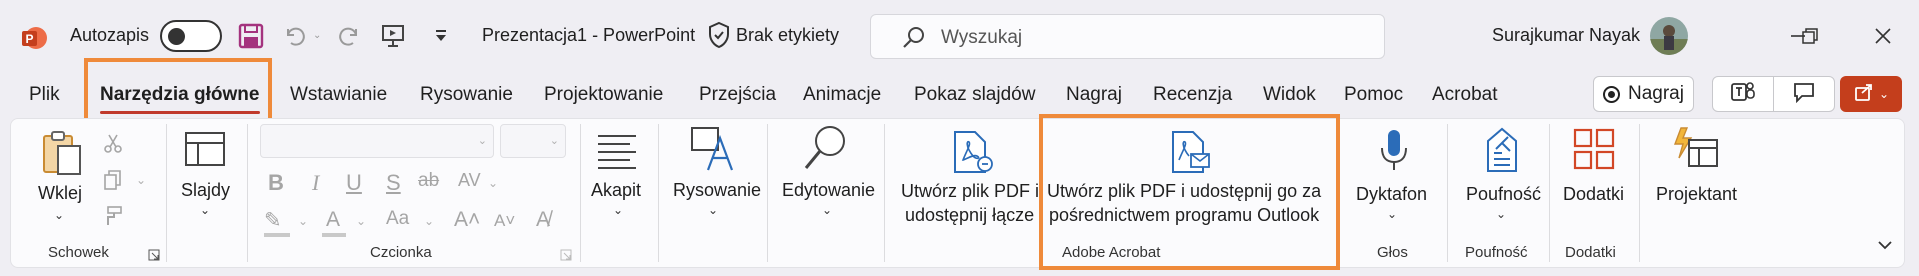 This screenshot has height=276, width=1919. Describe the element at coordinates (154, 257) in the screenshot. I see `clipboard-launcher-icon` at that location.